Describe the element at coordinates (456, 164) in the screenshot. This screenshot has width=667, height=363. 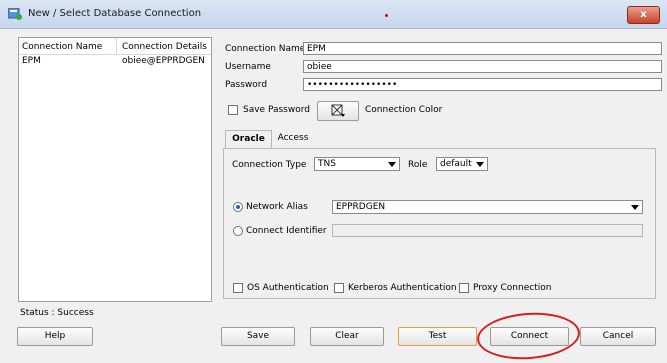
I see `role-value: default` at that location.